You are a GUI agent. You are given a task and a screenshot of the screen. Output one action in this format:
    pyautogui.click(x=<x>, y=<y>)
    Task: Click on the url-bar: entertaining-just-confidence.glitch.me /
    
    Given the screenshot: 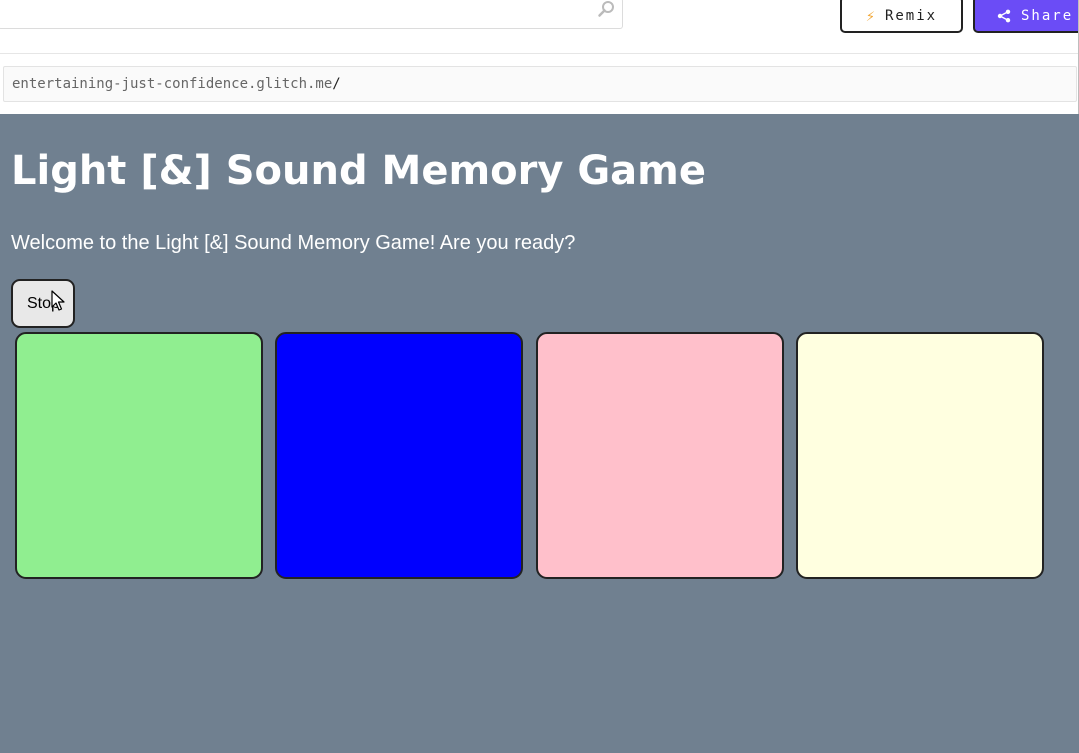 What is the action you would take?
    pyautogui.click(x=540, y=84)
    